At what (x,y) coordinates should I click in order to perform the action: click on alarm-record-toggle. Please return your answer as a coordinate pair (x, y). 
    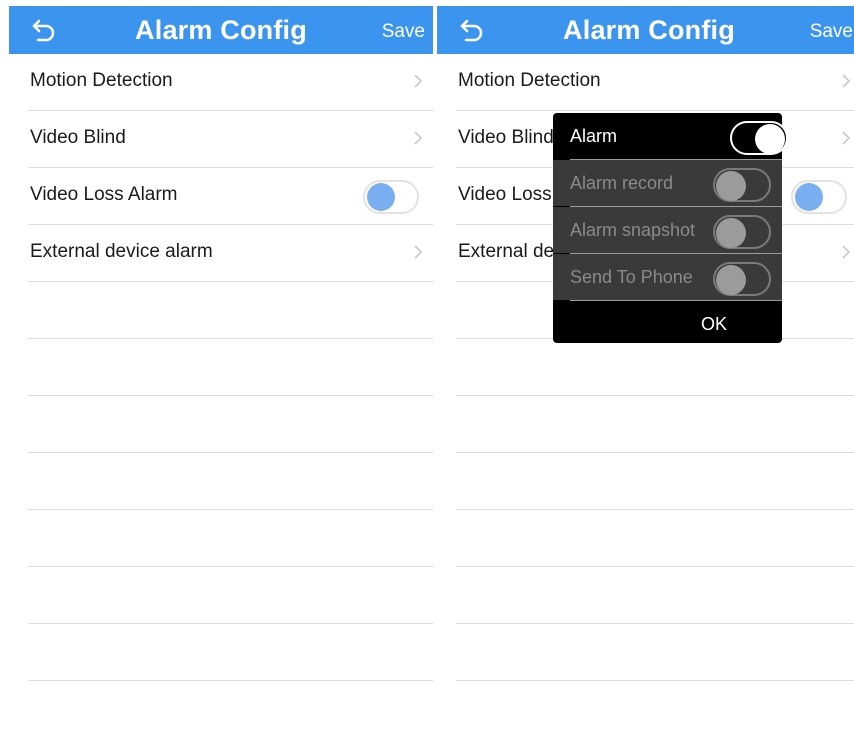
    Looking at the image, I should click on (742, 185).